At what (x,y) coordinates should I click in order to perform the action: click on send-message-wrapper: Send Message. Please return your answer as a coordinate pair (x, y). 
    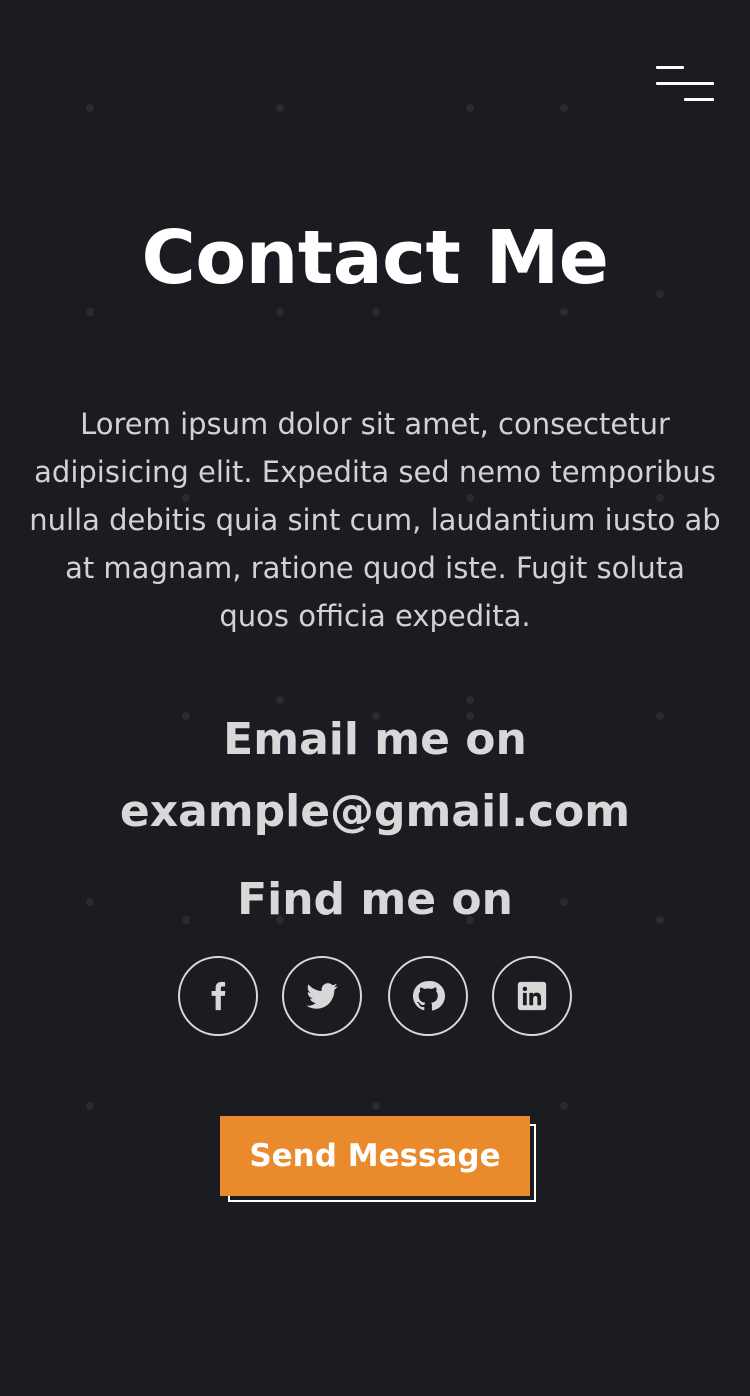
    Looking at the image, I should click on (380, 1161).